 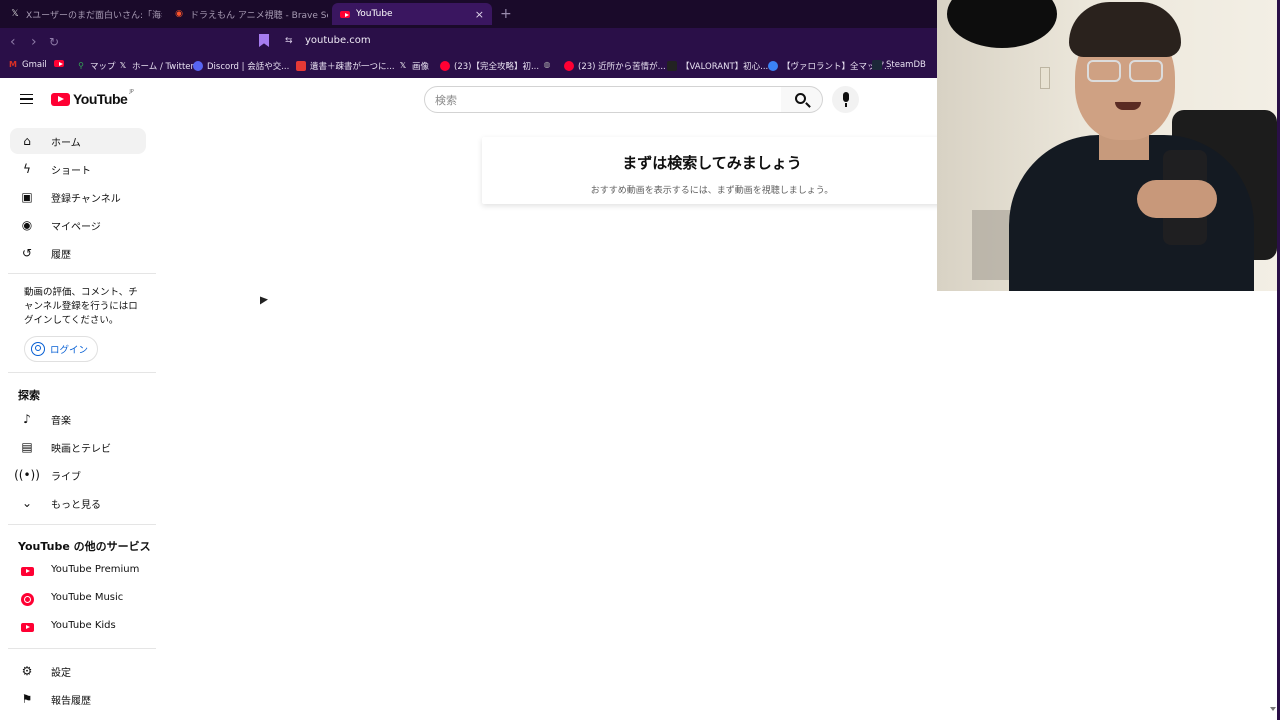 I want to click on forward-icon: ›, so click(x=34, y=42).